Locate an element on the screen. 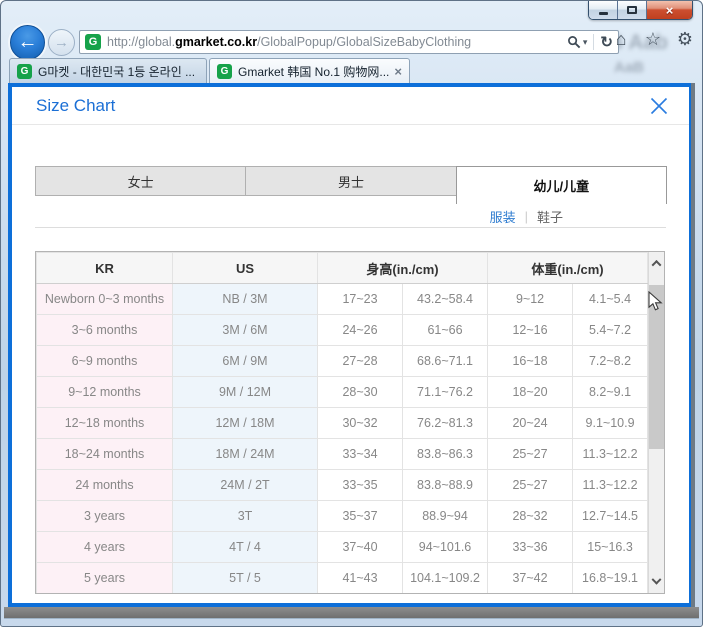 The image size is (703, 627). table-cell: 12~16 is located at coordinates (530, 330).